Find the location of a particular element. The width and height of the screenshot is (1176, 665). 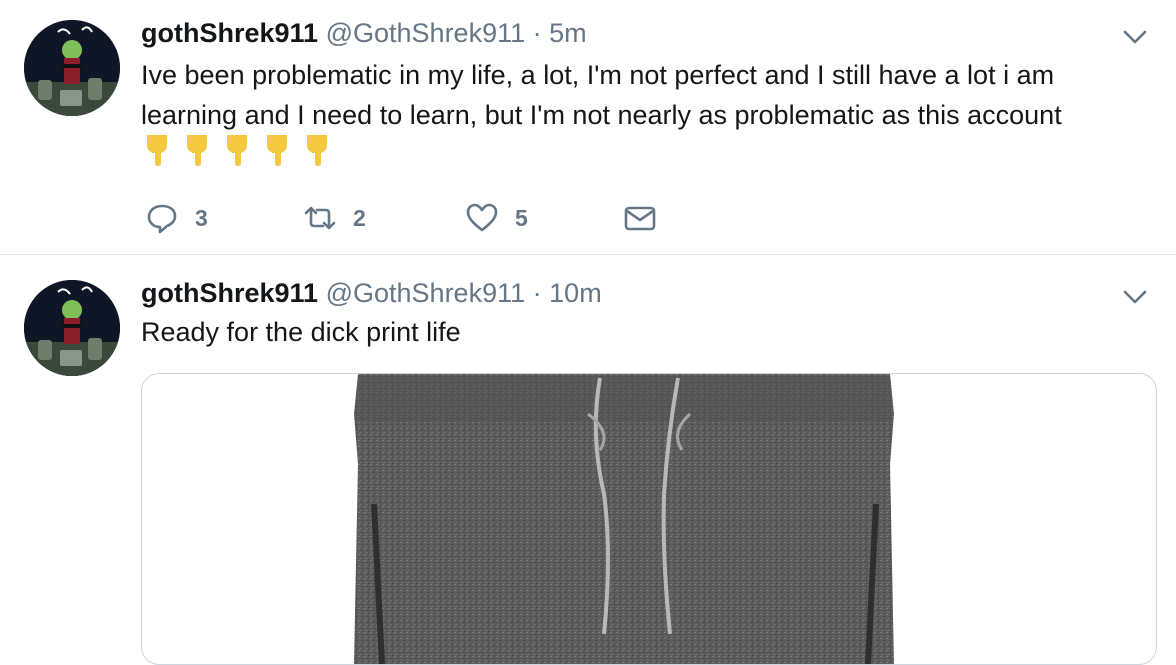

reply-count: 3 is located at coordinates (201, 217).